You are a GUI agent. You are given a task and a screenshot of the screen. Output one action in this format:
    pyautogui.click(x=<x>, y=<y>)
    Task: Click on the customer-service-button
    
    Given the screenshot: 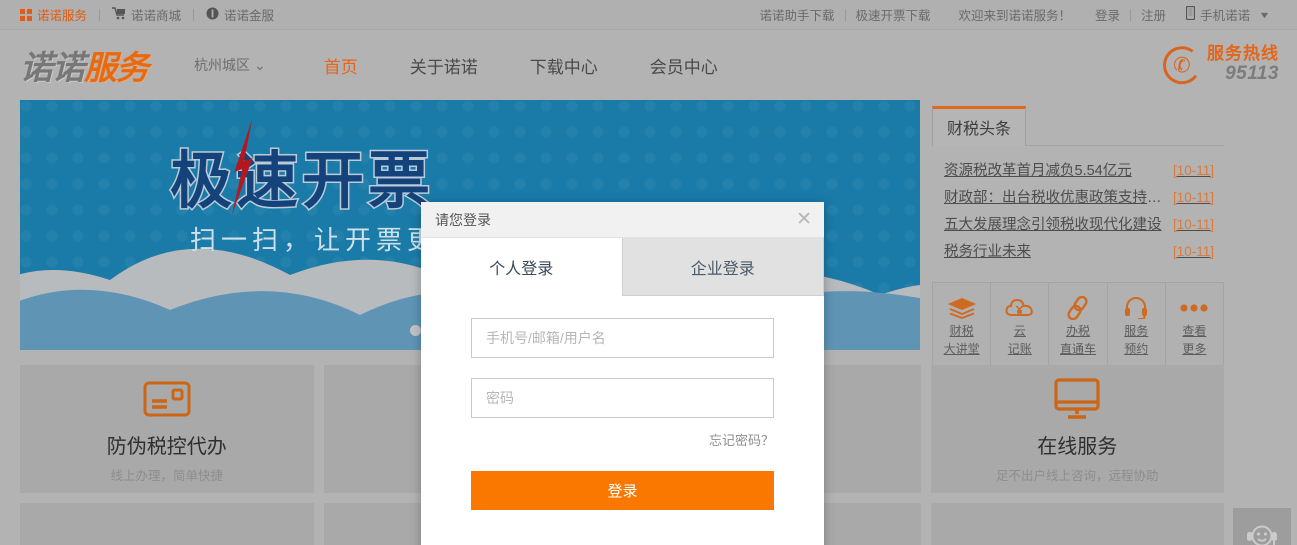 What is the action you would take?
    pyautogui.click(x=1262, y=526)
    